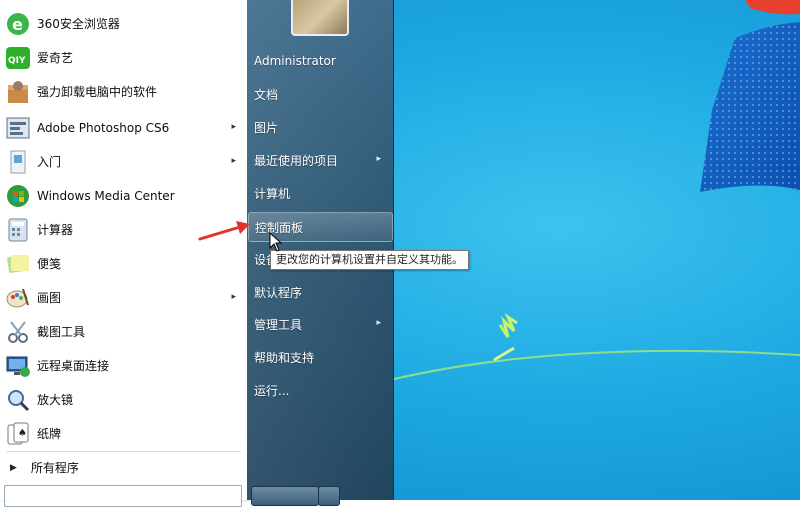 This screenshot has height=507, width=800. What do you see at coordinates (18, 92) in the screenshot?
I see `uninstaller-icon` at bounding box center [18, 92].